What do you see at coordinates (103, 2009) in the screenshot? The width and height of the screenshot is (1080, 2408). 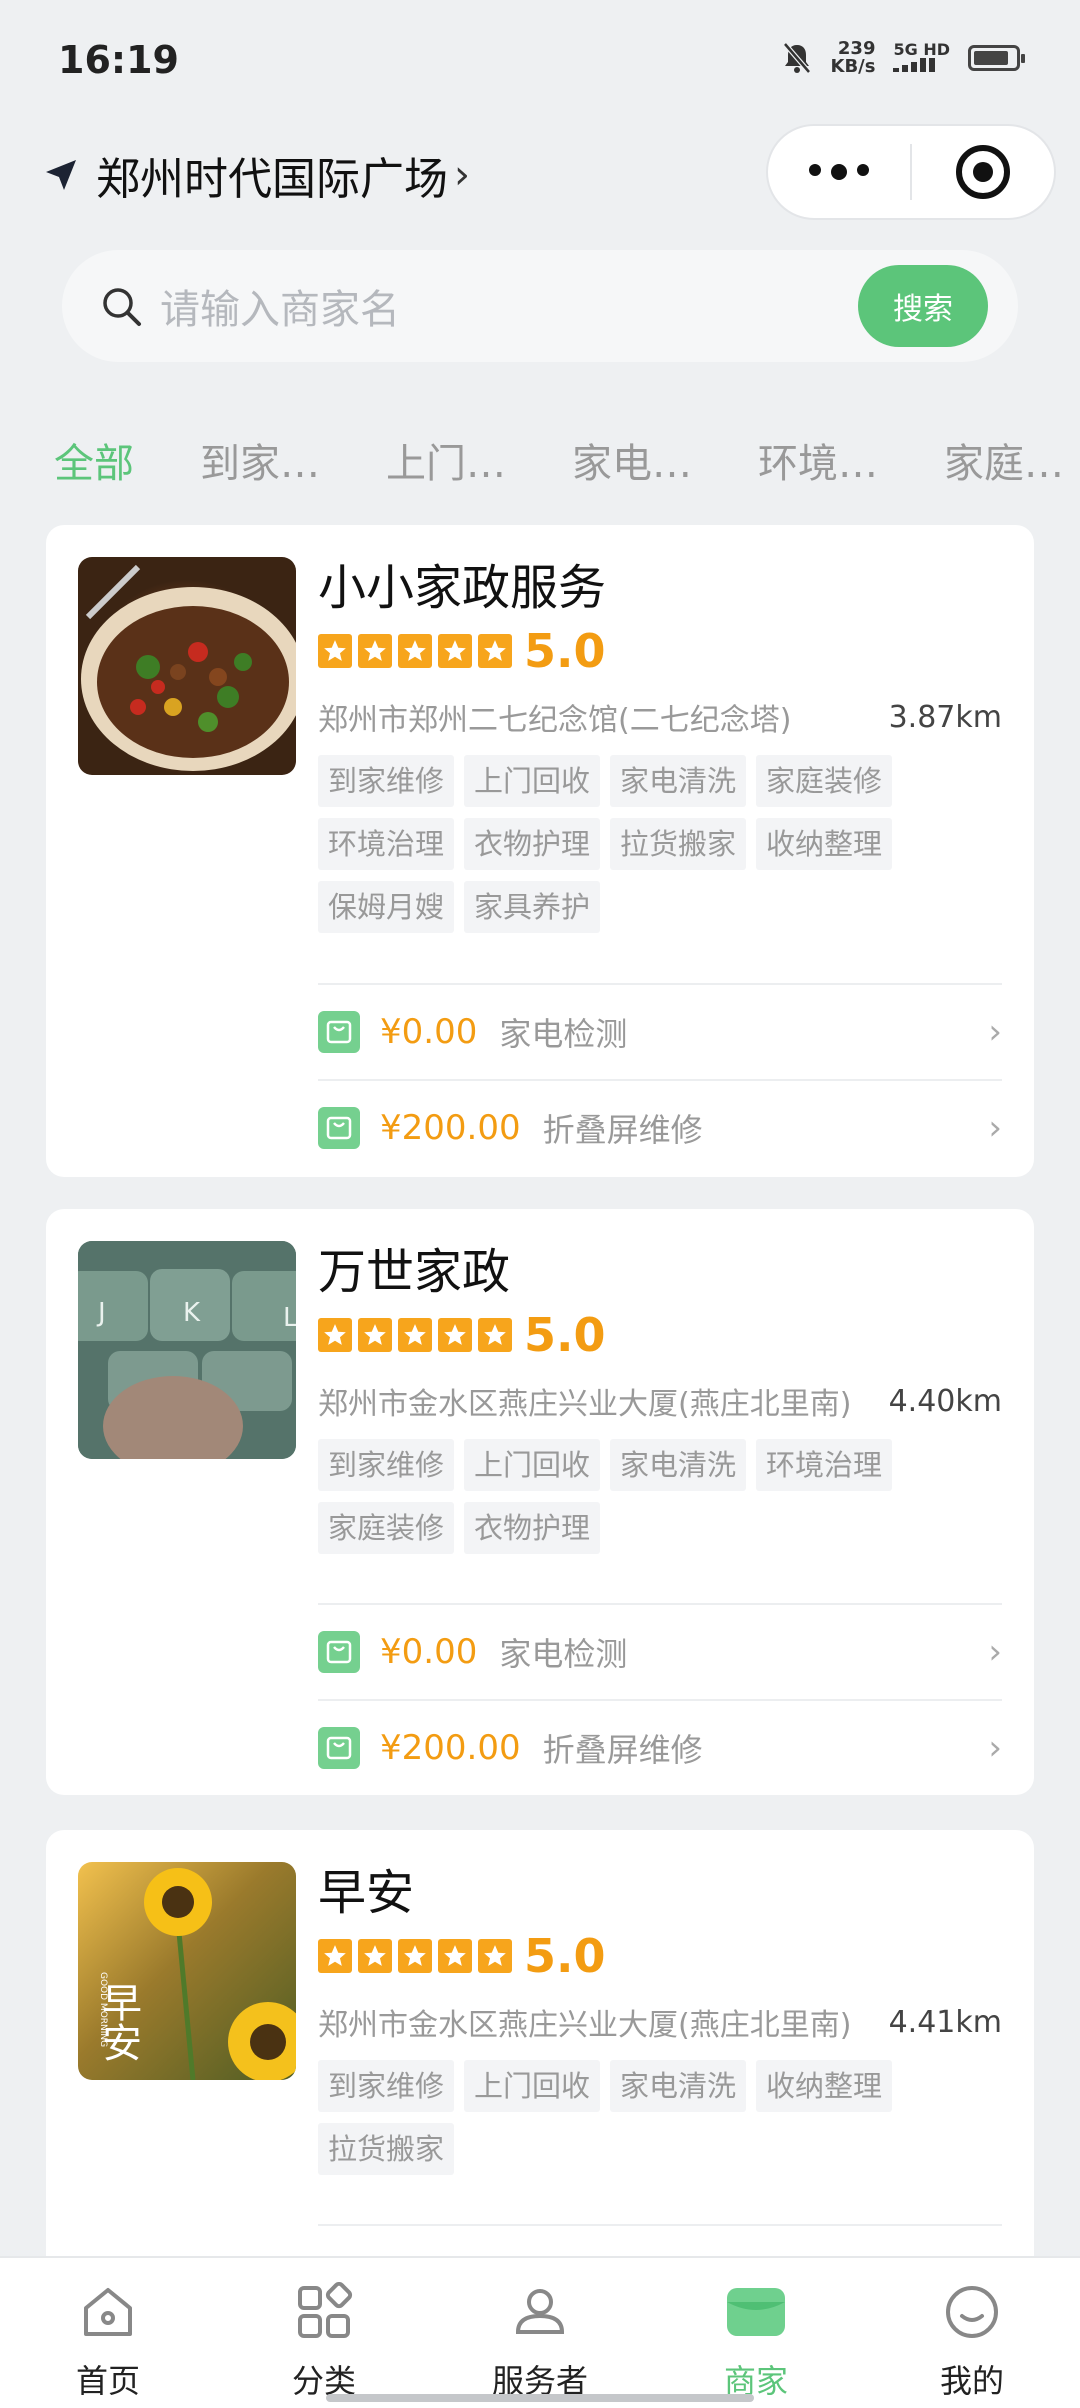 I see `thumbnail-caption: GOOD MORNING` at bounding box center [103, 2009].